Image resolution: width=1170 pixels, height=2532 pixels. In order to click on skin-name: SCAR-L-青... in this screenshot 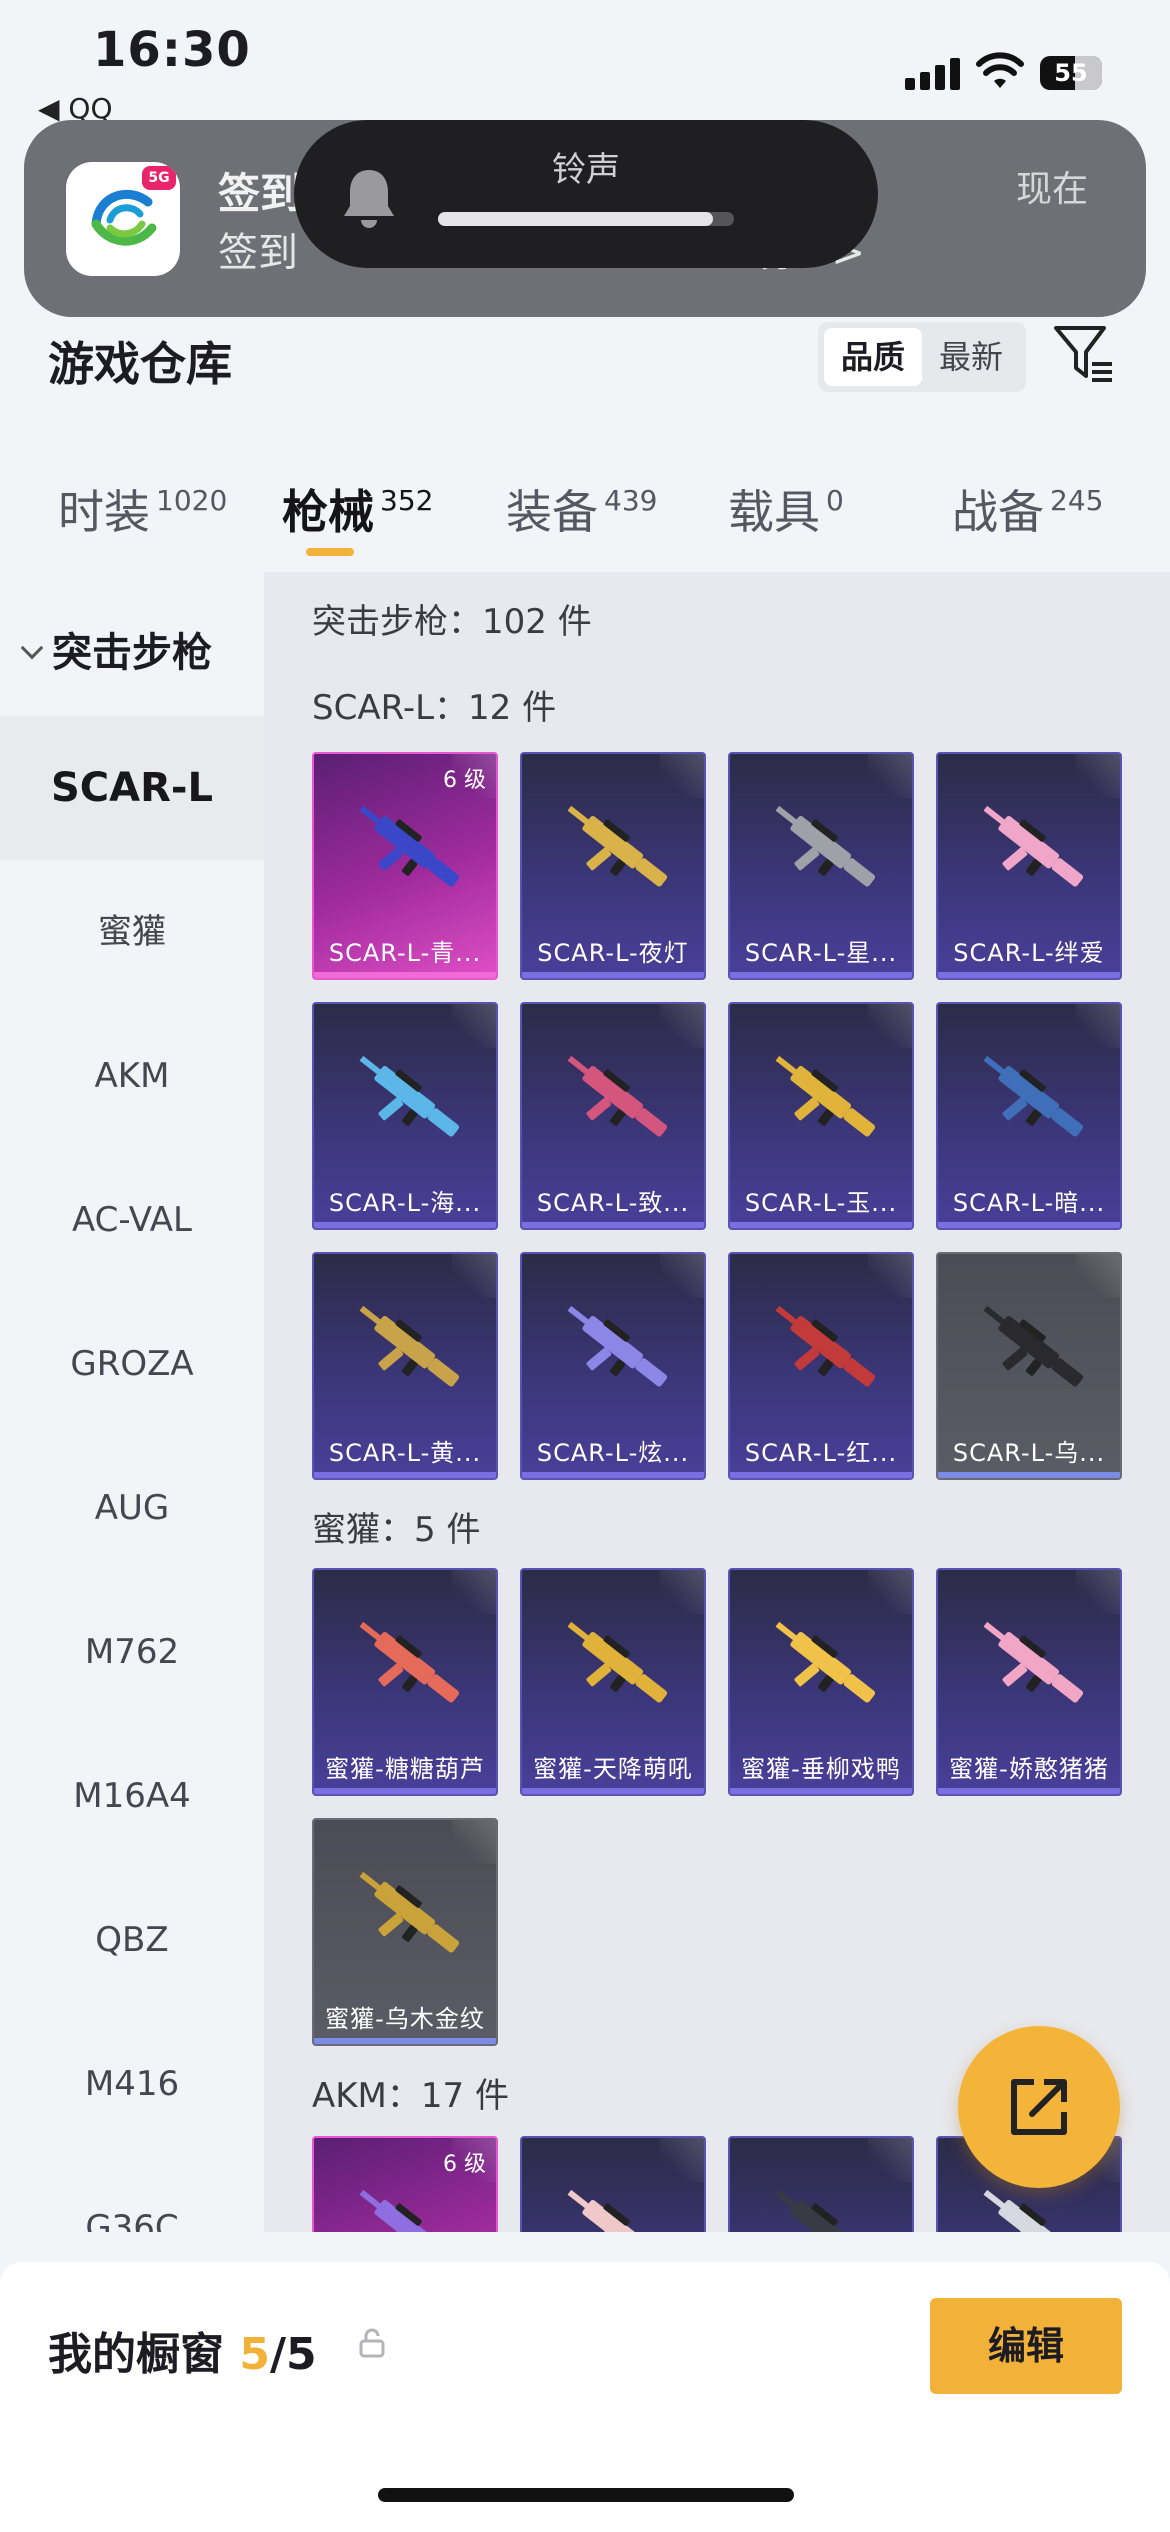, I will do `click(405, 953)`.